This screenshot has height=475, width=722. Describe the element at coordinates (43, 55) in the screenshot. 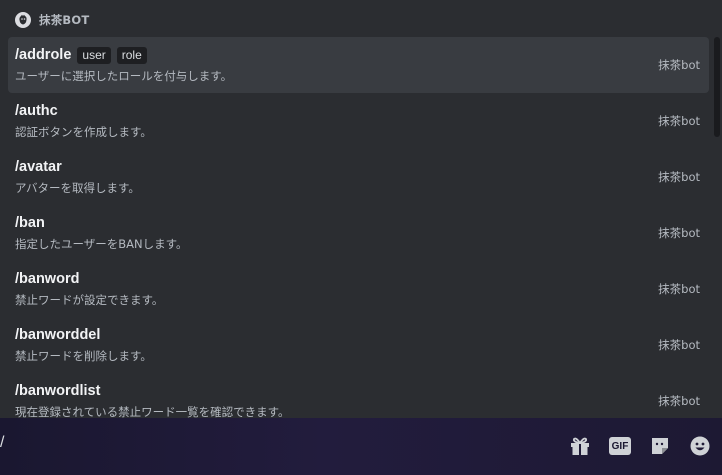

I see `command-name: /addrole` at that location.